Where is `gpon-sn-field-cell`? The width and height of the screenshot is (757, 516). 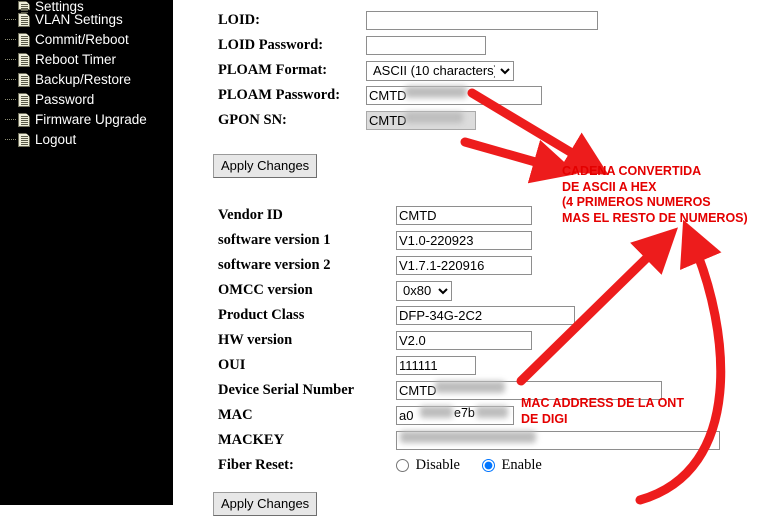 gpon-sn-field-cell is located at coordinates (482, 120).